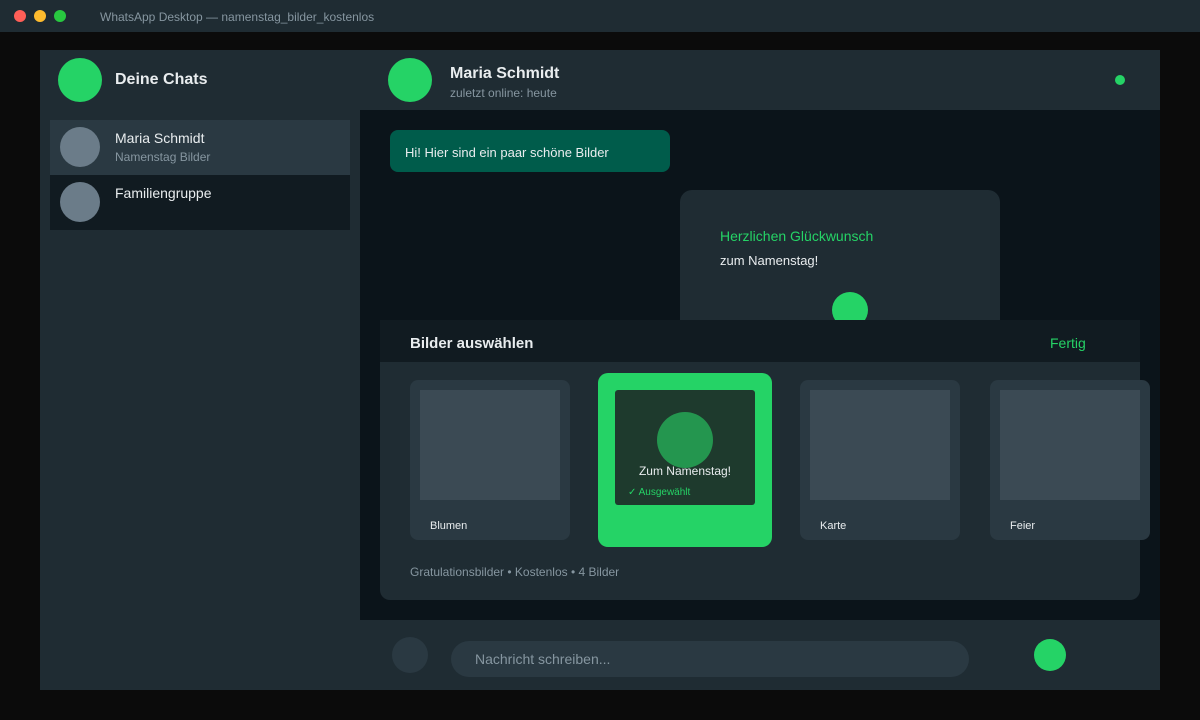  What do you see at coordinates (200, 147) in the screenshot?
I see `chat-item-maria-schmidt: Maria Schmidt Namenstag Bilder` at bounding box center [200, 147].